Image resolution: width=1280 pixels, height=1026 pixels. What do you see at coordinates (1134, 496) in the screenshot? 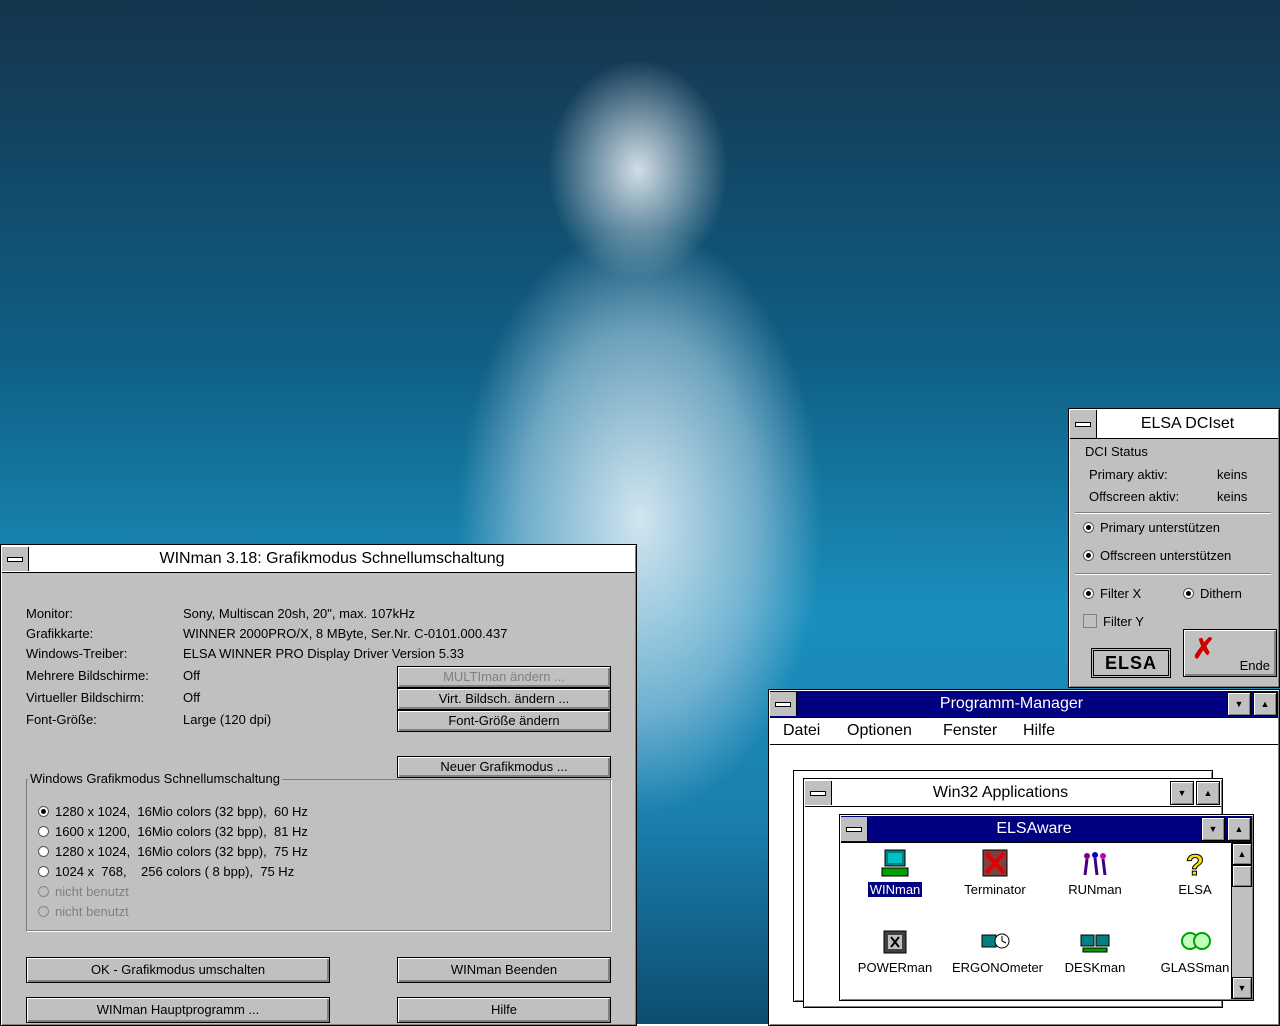
I see `offscreen-aktiv-label: Offscreen aktiv:` at bounding box center [1134, 496].